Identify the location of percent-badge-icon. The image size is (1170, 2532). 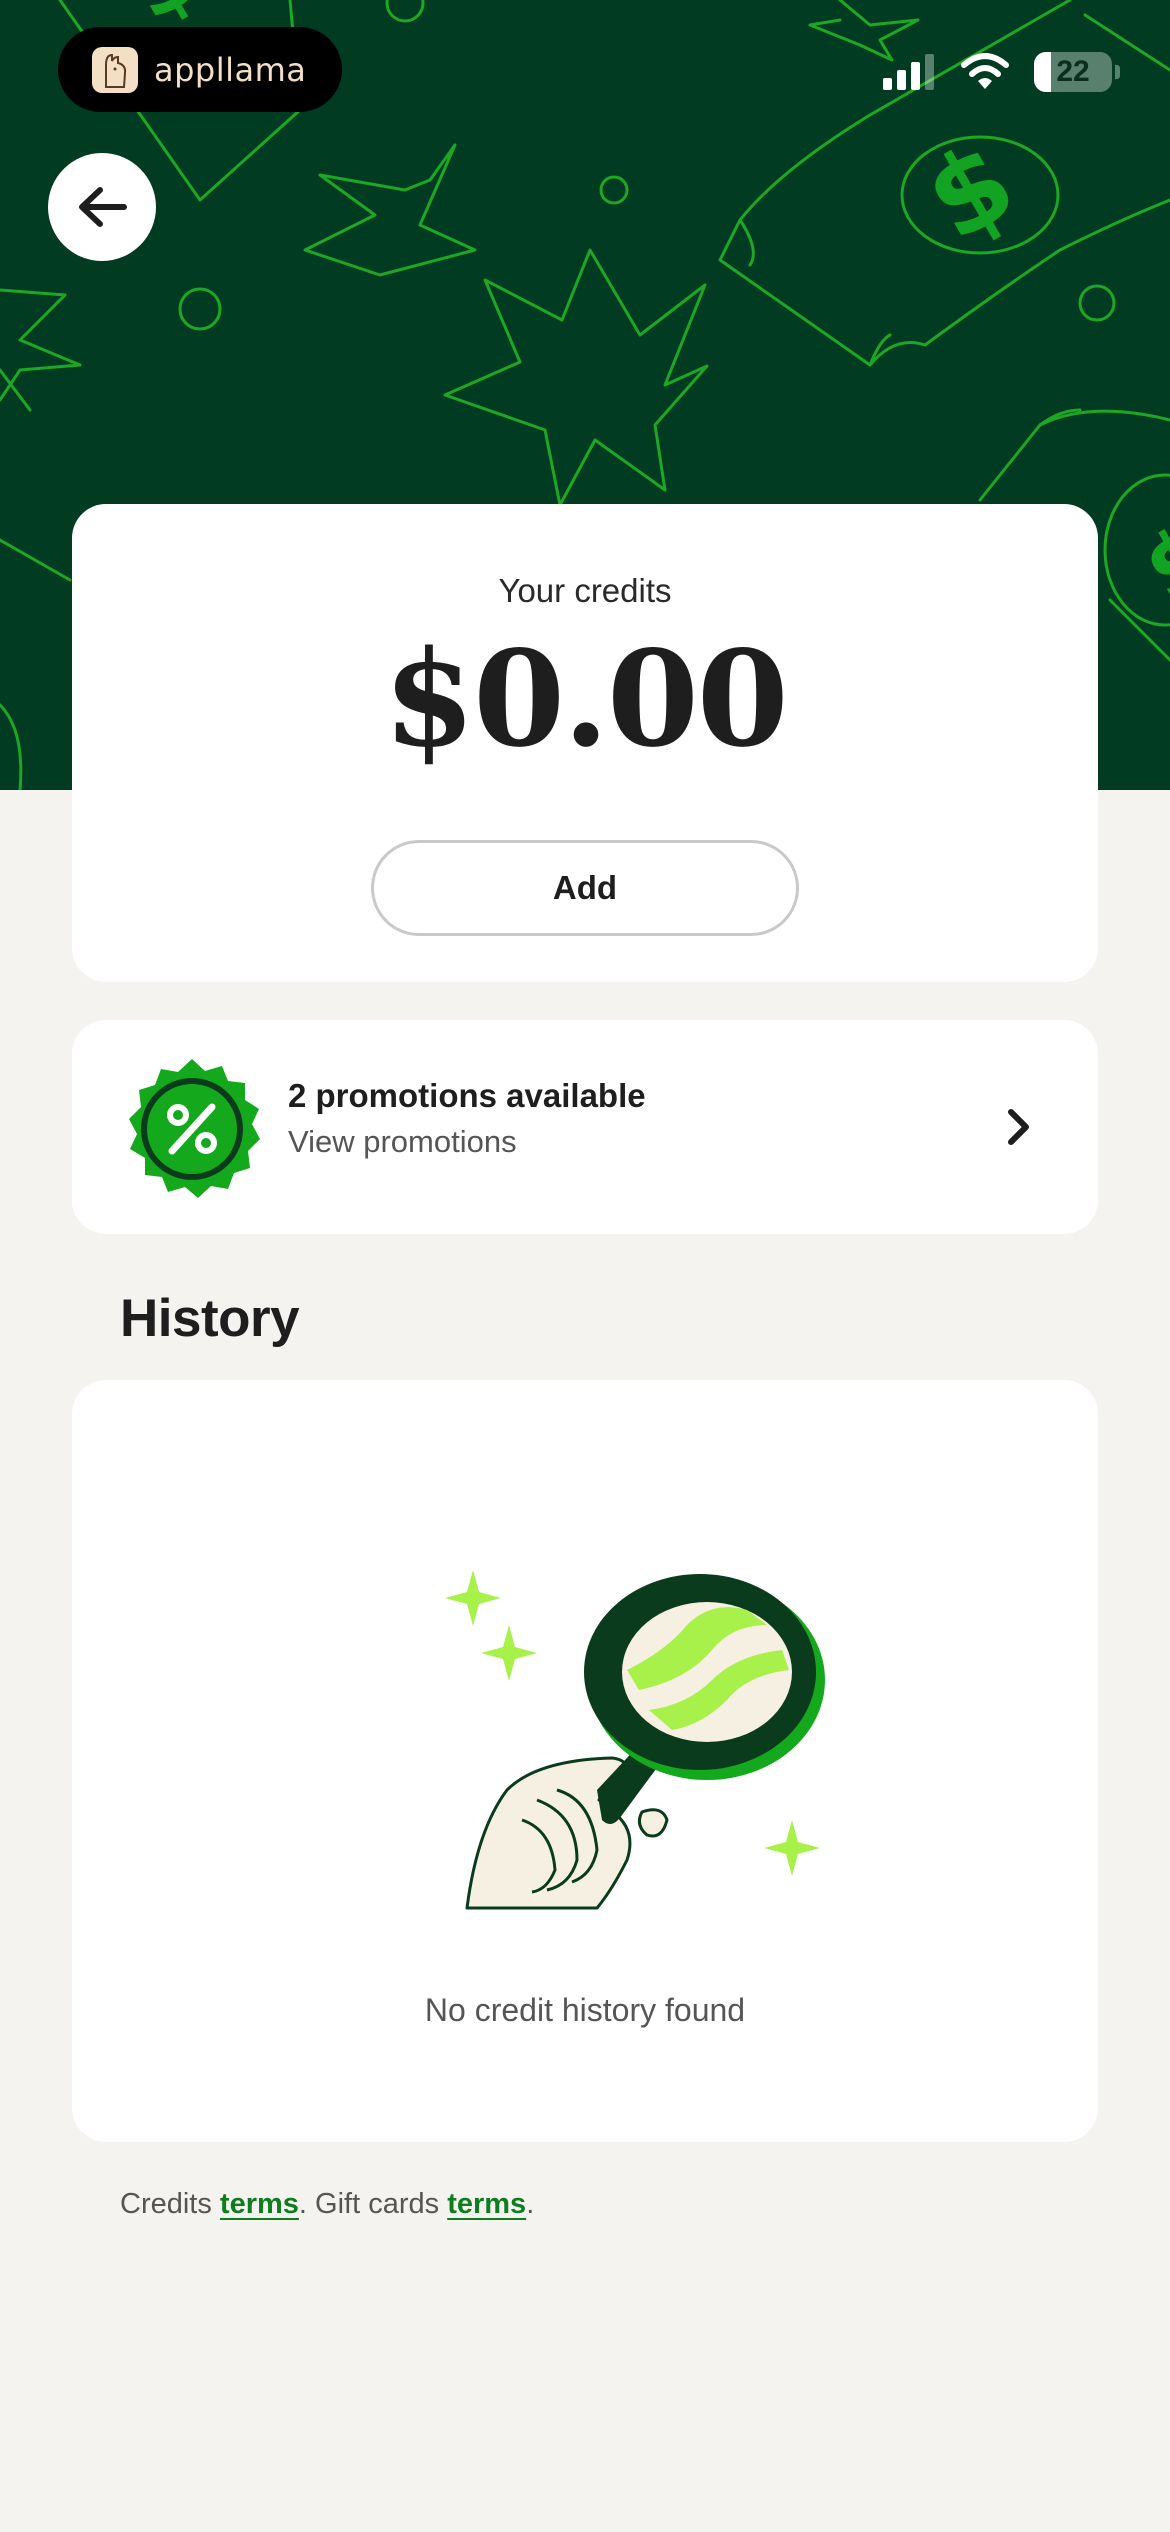
(194, 1128).